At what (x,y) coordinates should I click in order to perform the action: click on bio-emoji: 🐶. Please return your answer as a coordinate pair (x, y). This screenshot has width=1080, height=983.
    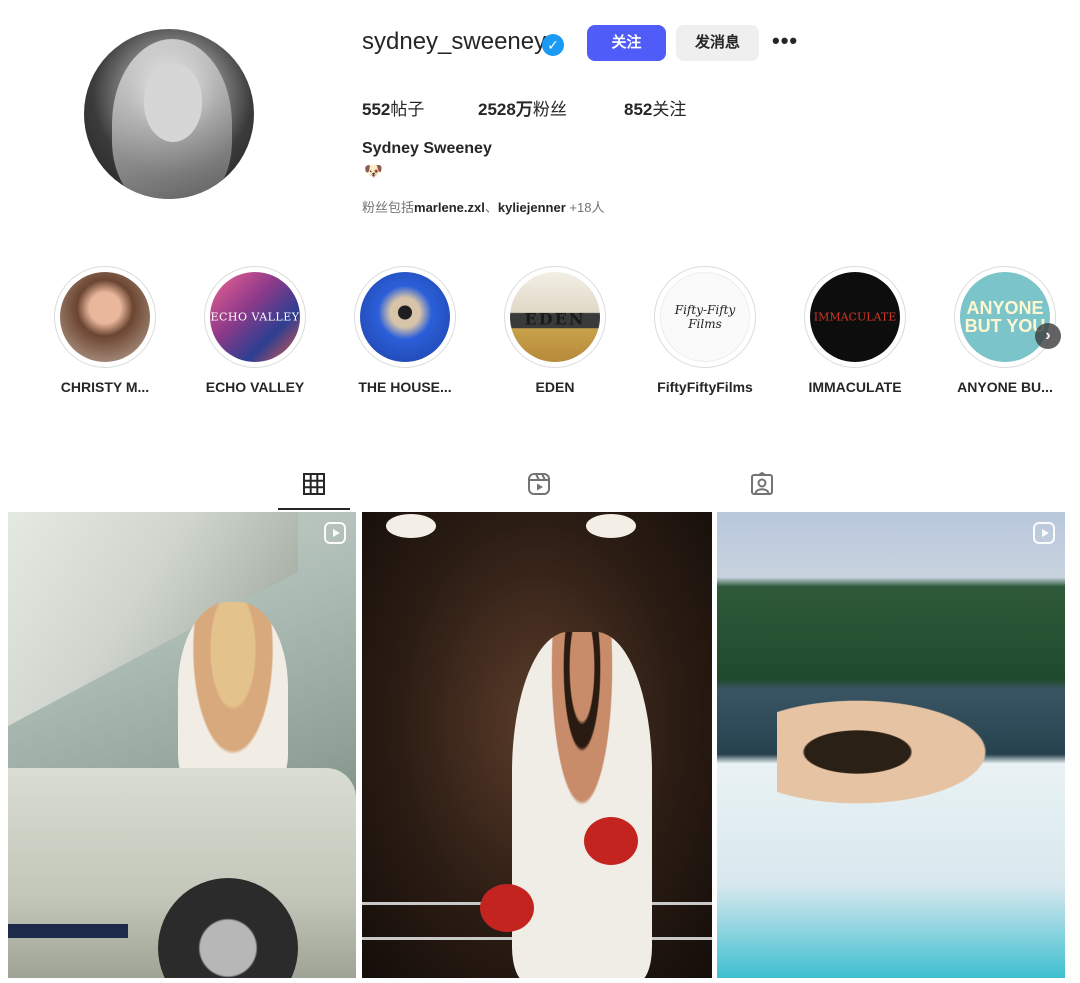
    Looking at the image, I should click on (373, 171).